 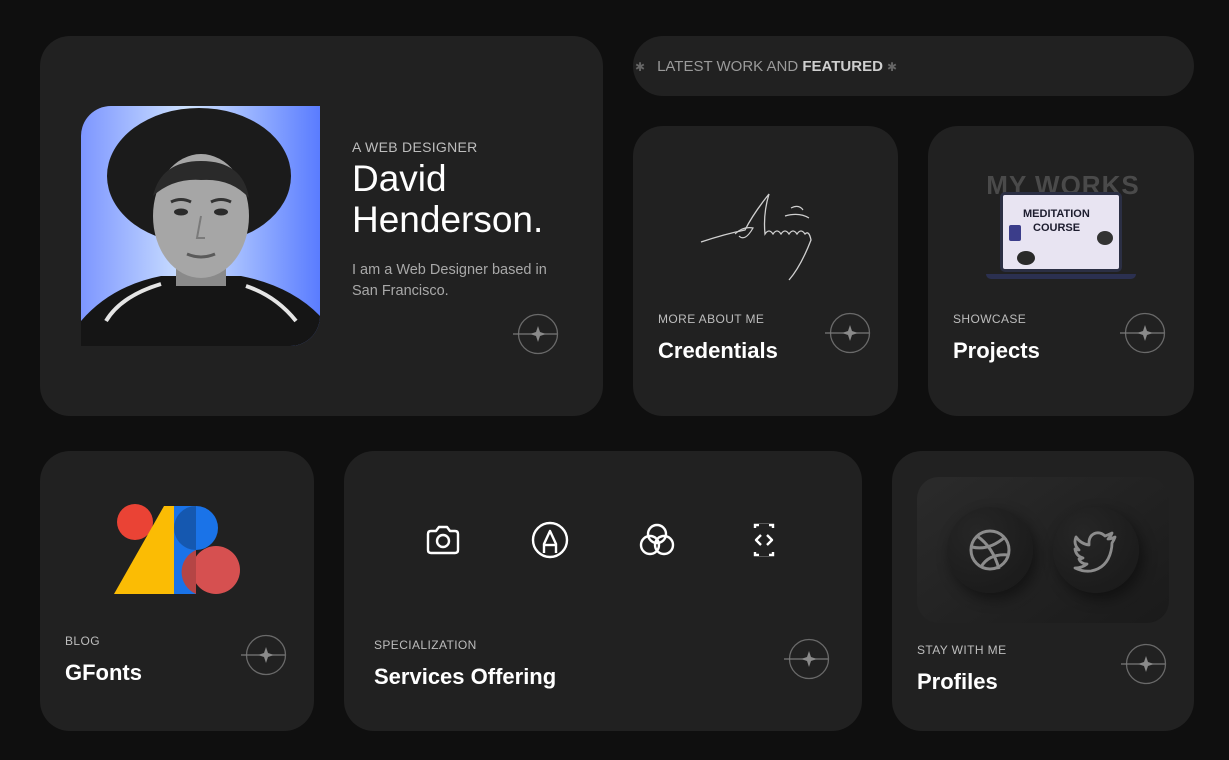 I want to click on ticker-label: LATEST WORK AND, so click(x=730, y=66).